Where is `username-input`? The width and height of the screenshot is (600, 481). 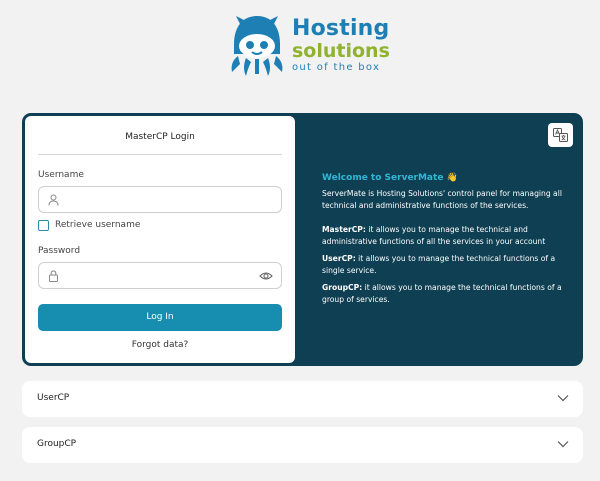
username-input is located at coordinates (158, 199).